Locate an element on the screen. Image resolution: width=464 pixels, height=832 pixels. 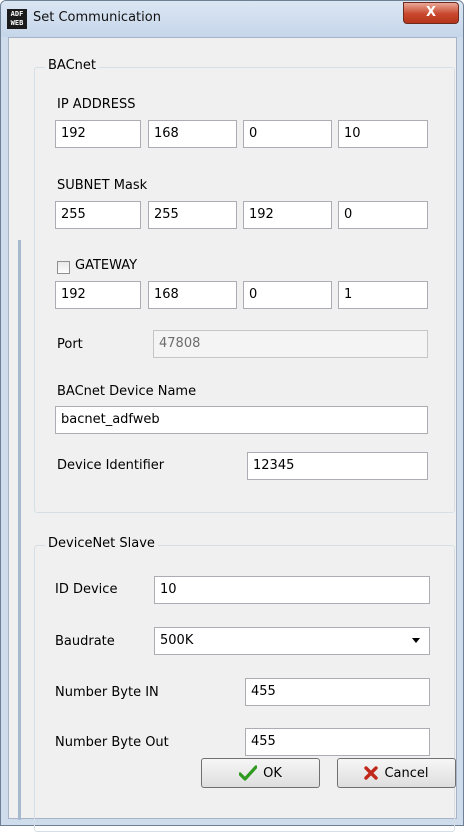
id-device-field: 10 is located at coordinates (292, 590).